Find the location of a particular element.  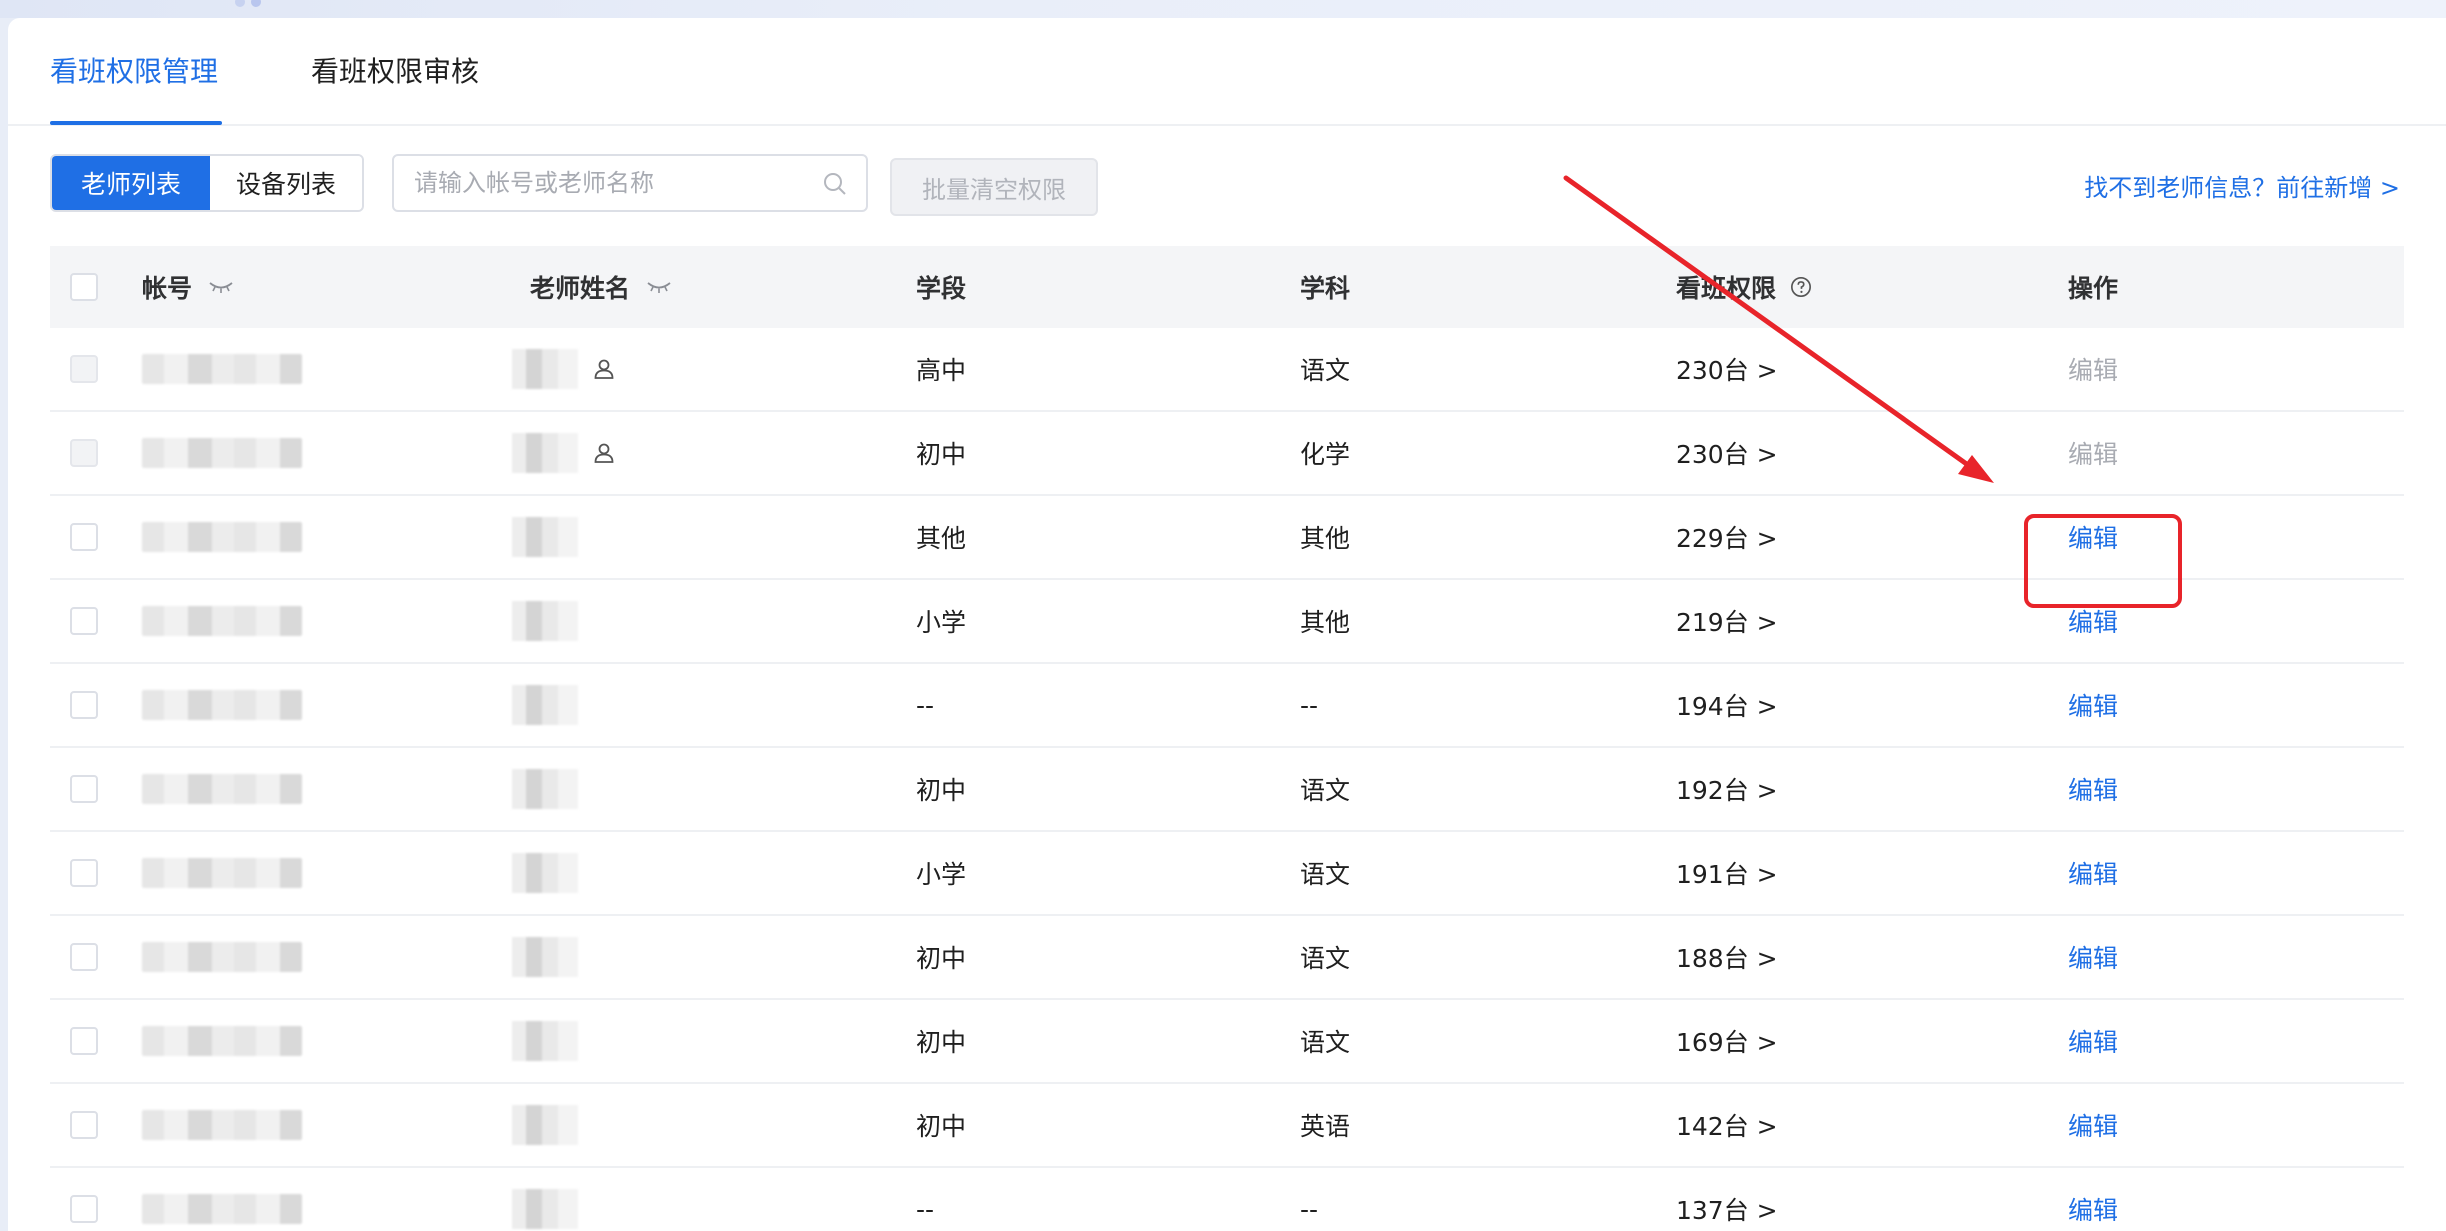

header-stage: 学段 is located at coordinates (941, 288).